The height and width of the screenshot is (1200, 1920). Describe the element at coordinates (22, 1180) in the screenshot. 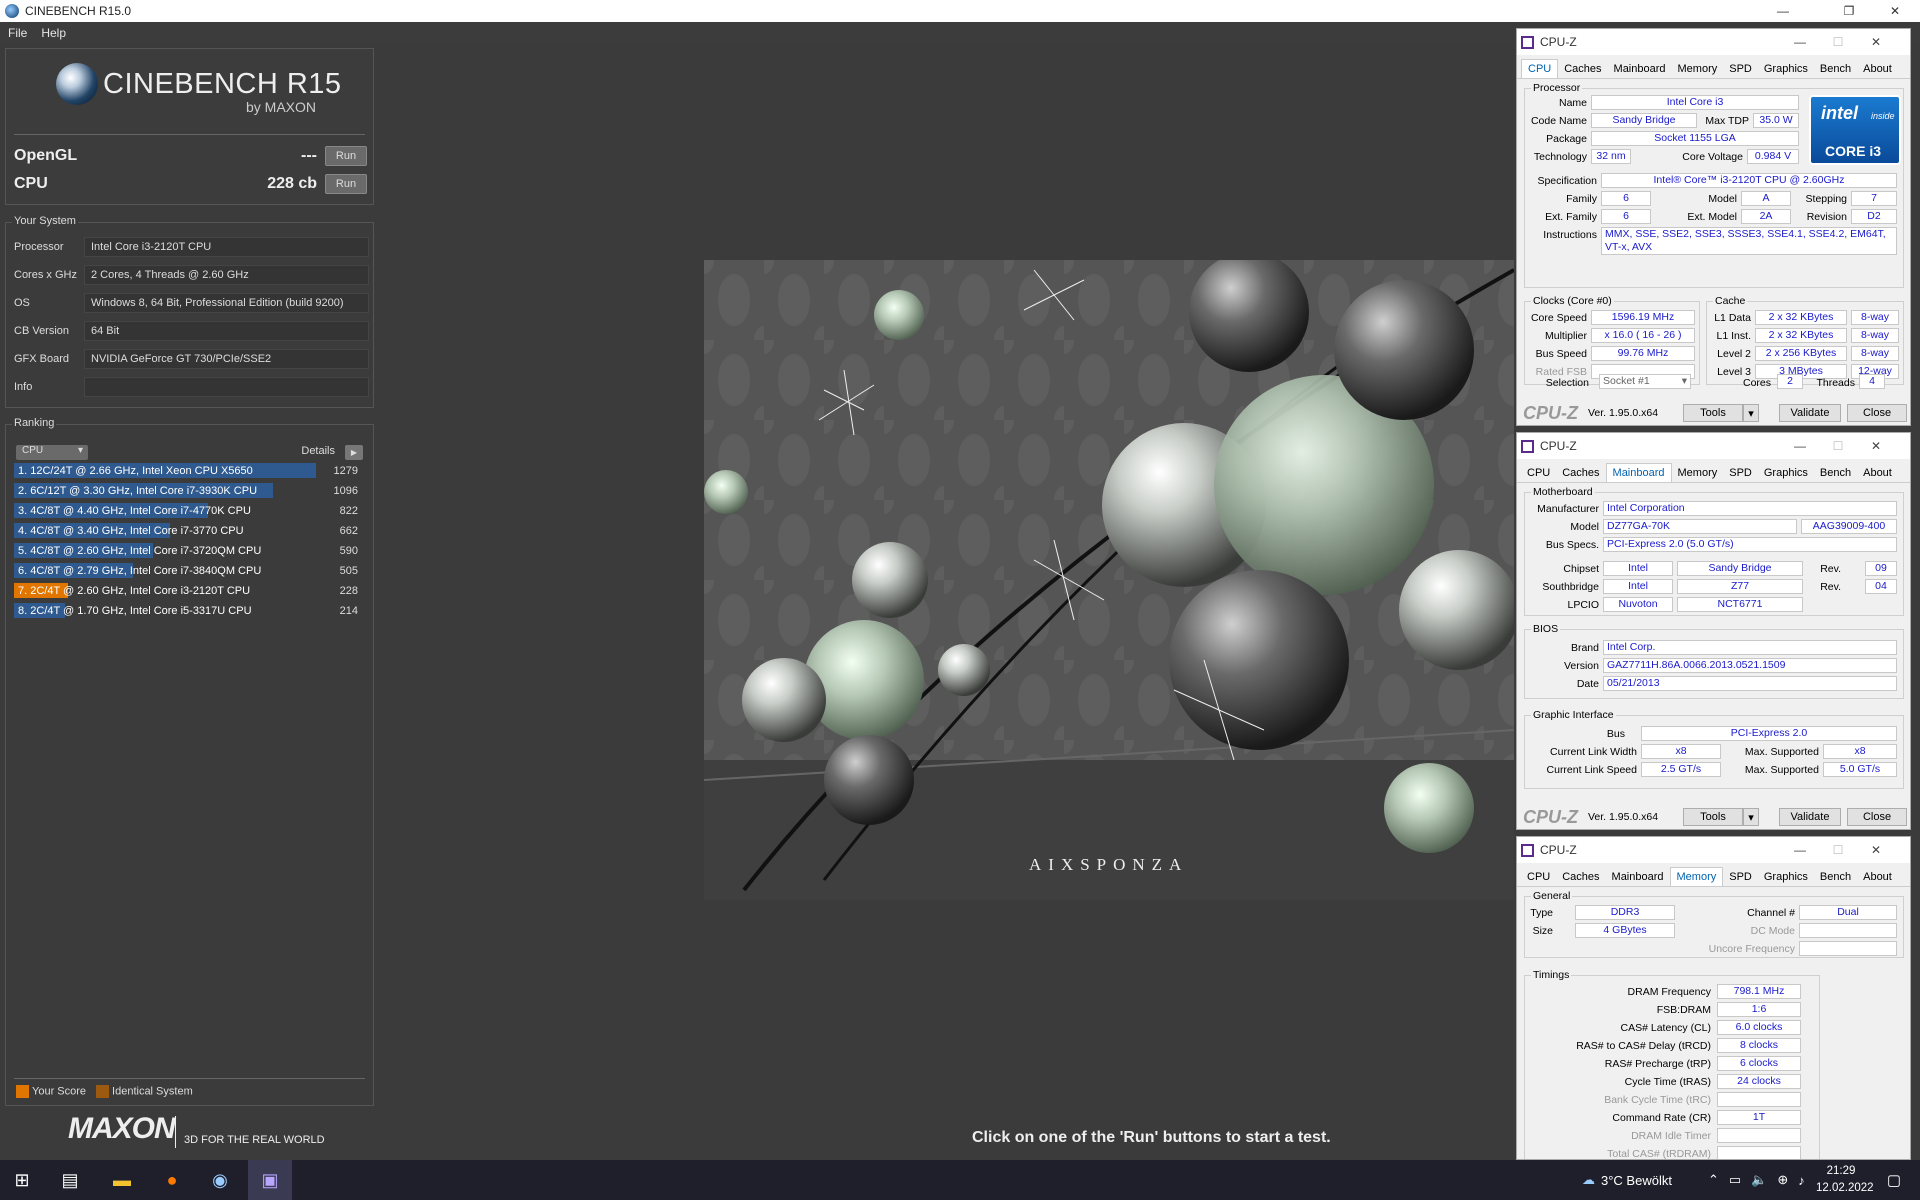

I see `windows-start-icon: ⊞` at that location.